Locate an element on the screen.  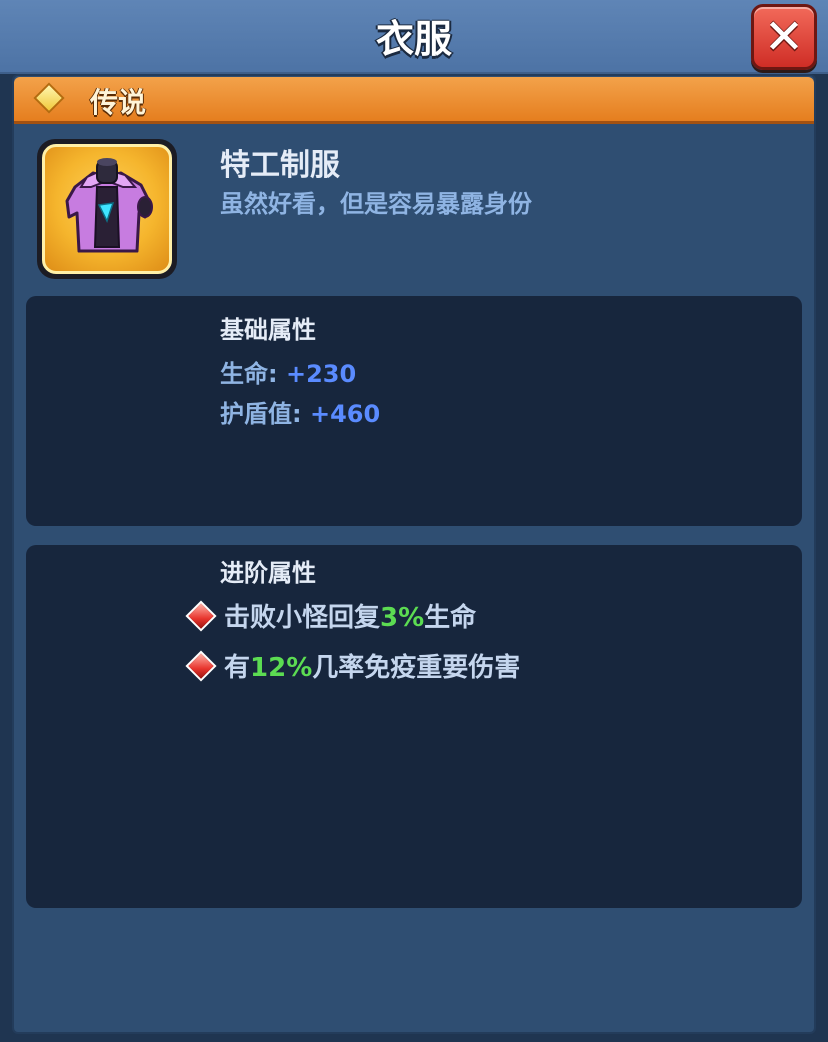
item-description: 虽然好看，但是容易暴露身份 is located at coordinates (376, 204).